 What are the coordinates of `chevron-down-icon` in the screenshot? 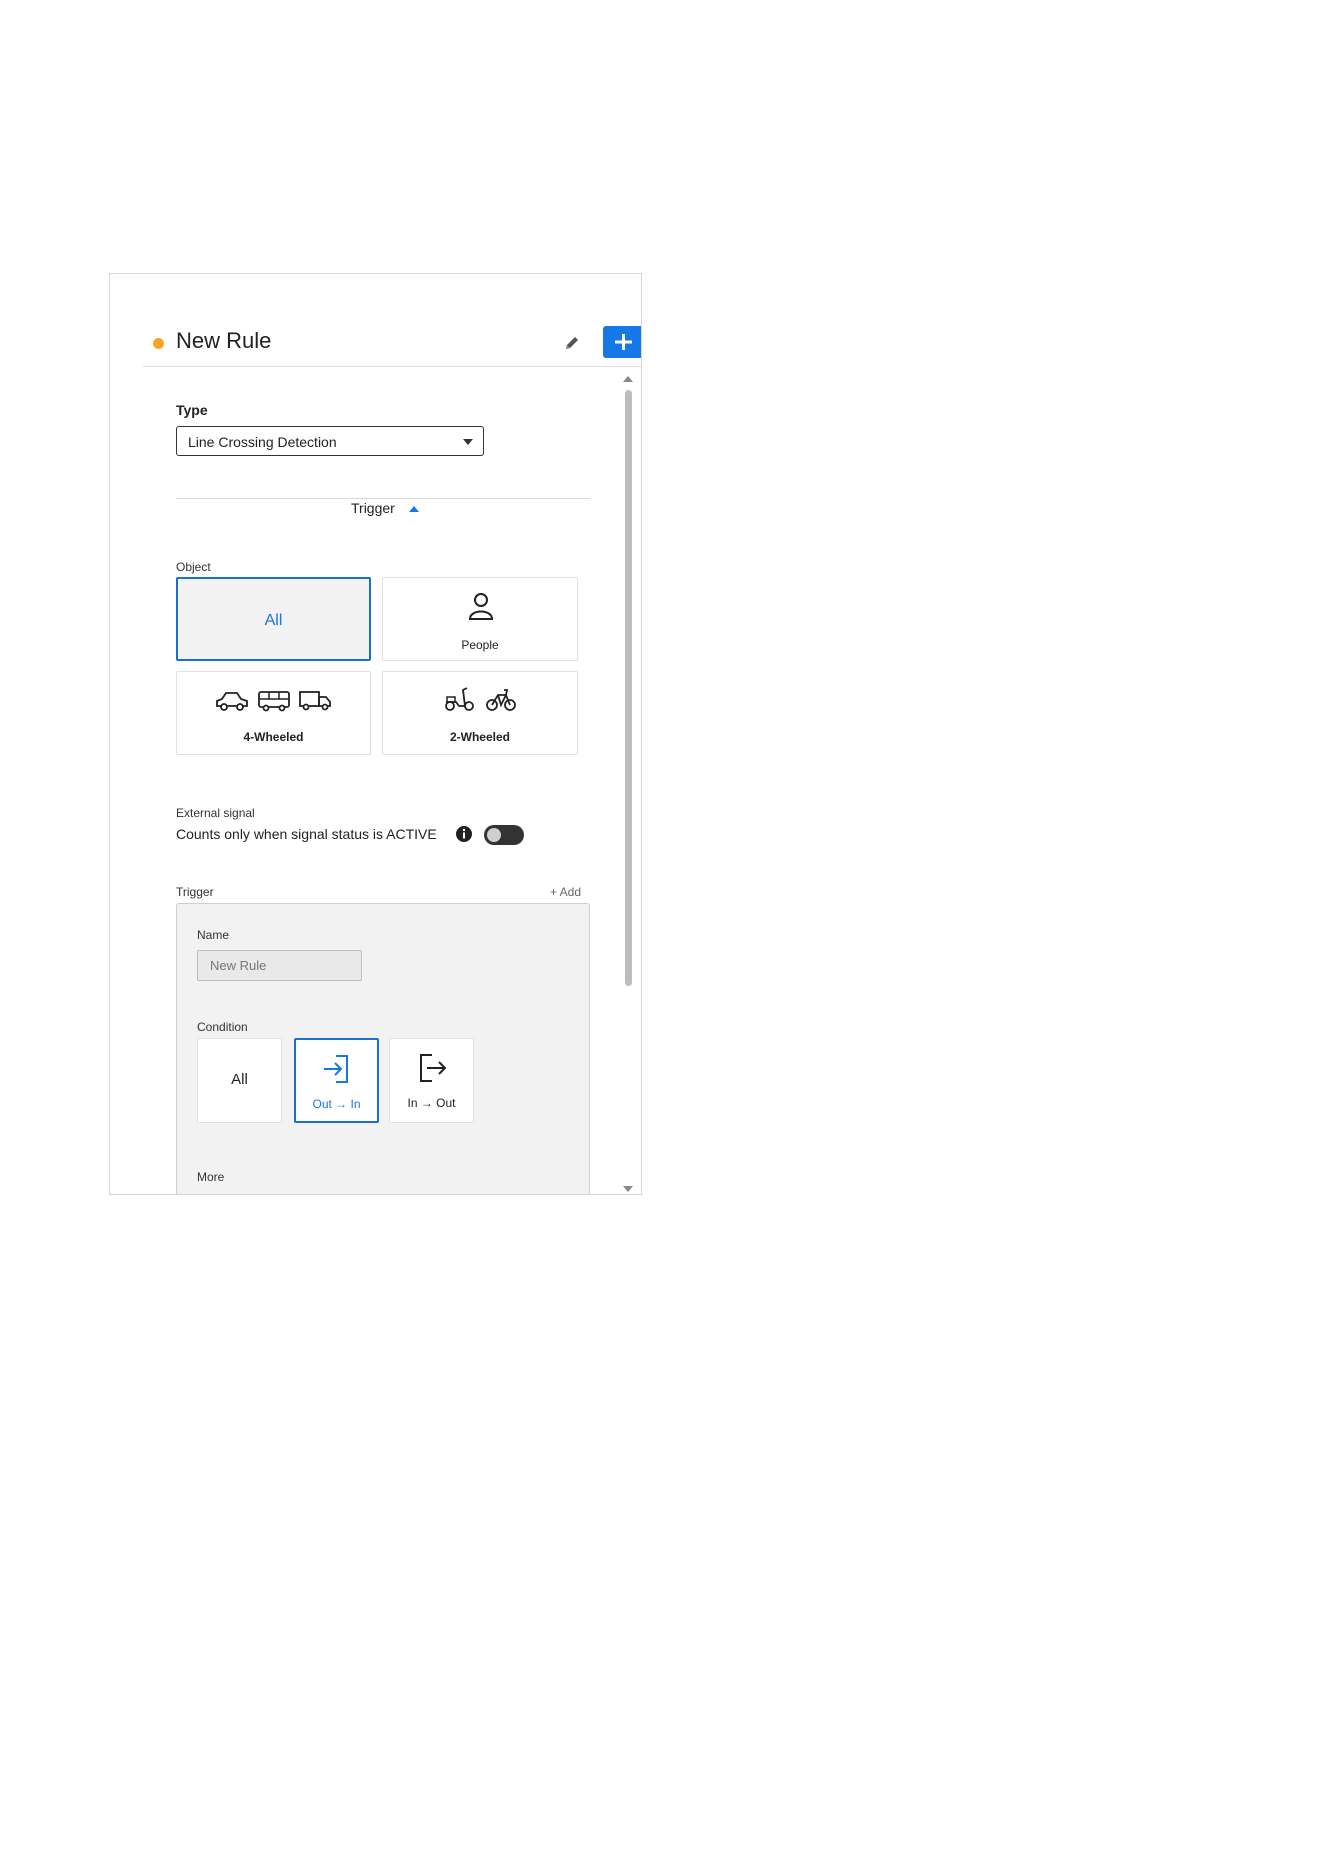 It's located at (468, 442).